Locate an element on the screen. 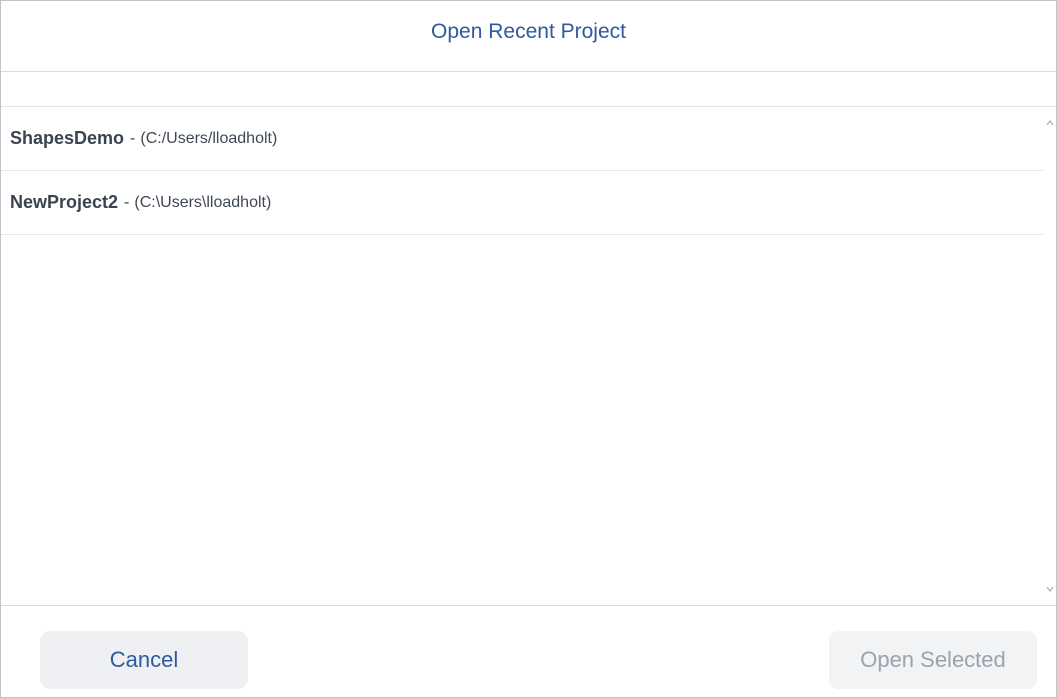  dialog-title: Open Recent Project is located at coordinates (528, 31).